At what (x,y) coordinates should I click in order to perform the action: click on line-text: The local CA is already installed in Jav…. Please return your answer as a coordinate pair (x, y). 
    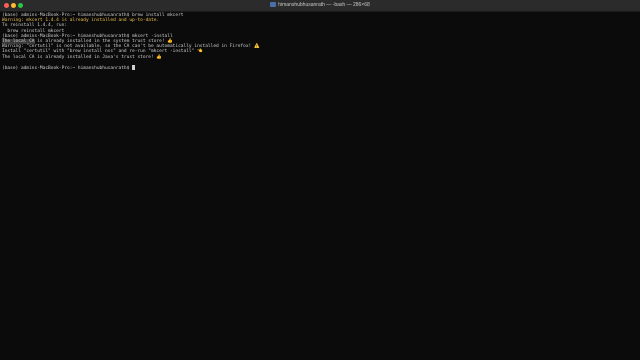
    Looking at the image, I should click on (82, 57).